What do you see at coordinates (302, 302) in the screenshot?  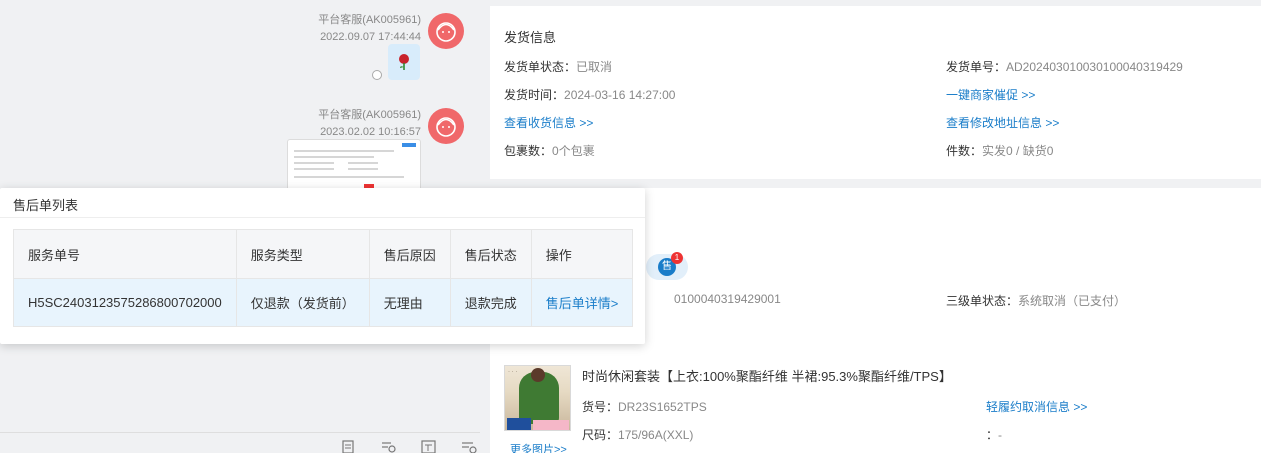 I see `service-type-cell: 仅退款（发货前）` at bounding box center [302, 302].